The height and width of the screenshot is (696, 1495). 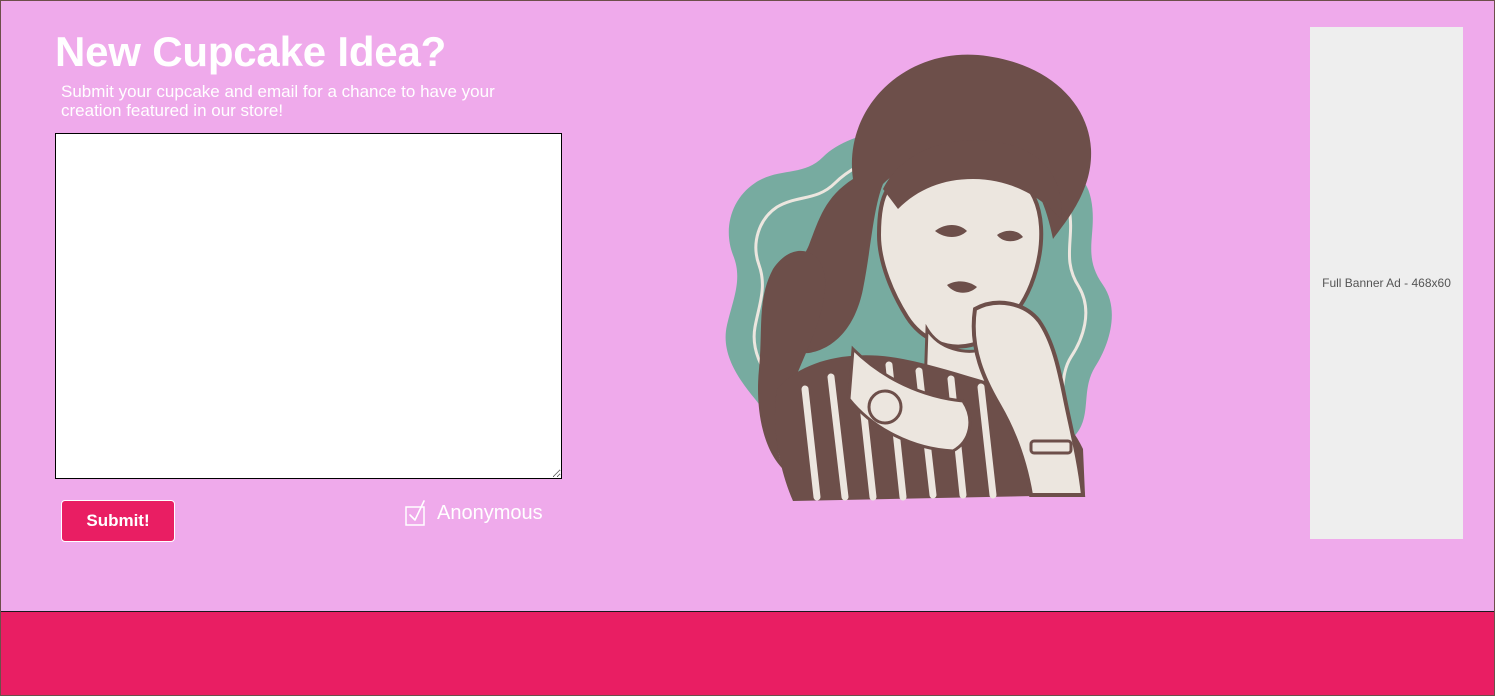 What do you see at coordinates (885, 407) in the screenshot?
I see `brooch-shape` at bounding box center [885, 407].